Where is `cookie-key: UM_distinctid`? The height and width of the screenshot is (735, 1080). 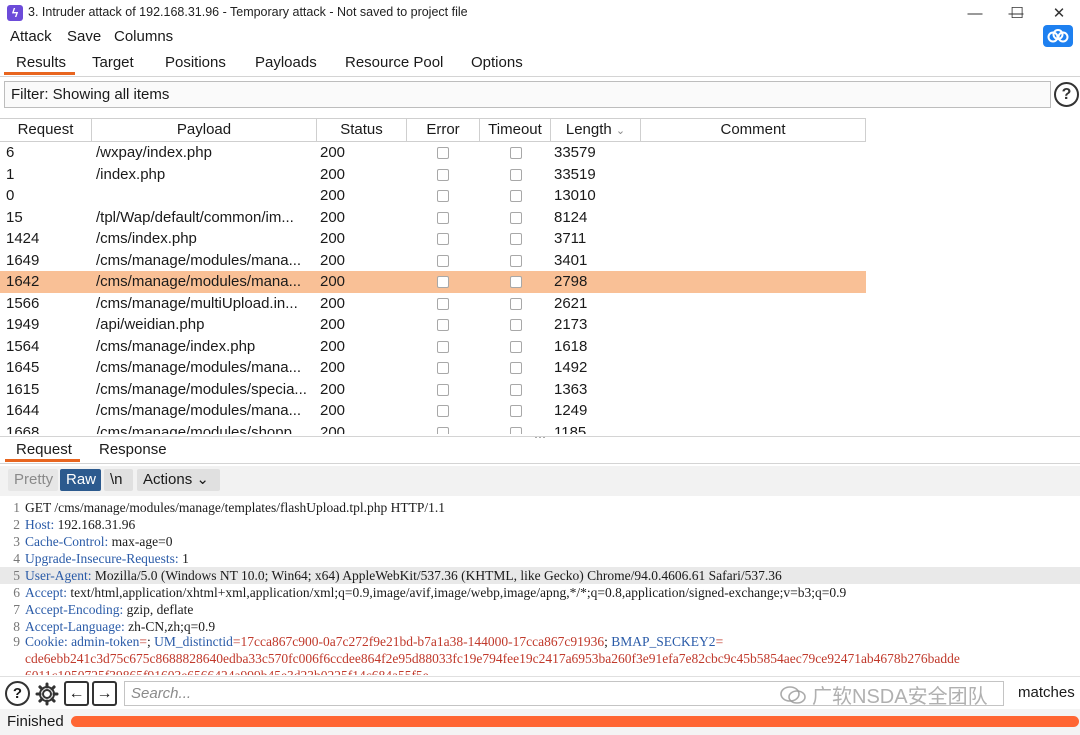
cookie-key: UM_distinctid is located at coordinates (193, 641).